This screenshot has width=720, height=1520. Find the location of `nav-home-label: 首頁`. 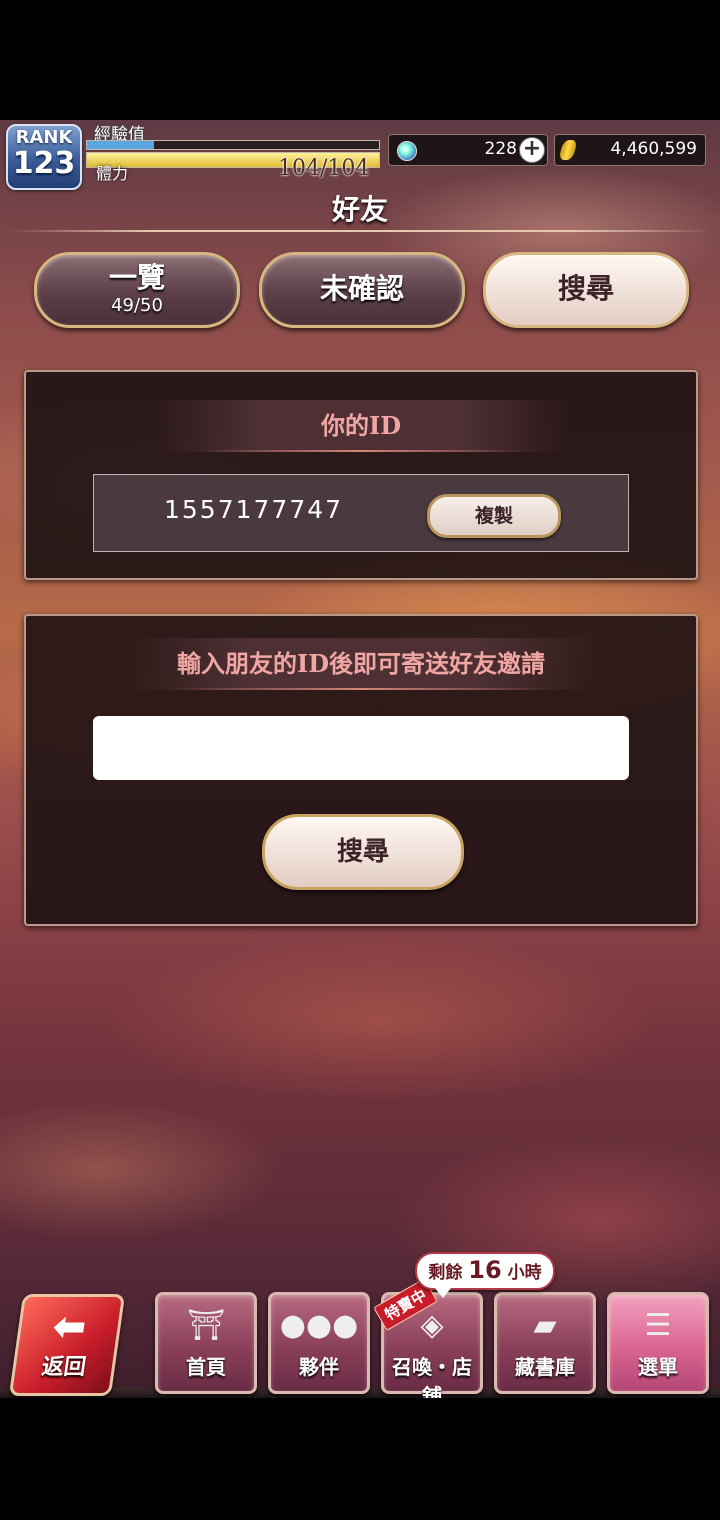

nav-home-label: 首頁 is located at coordinates (206, 1367).